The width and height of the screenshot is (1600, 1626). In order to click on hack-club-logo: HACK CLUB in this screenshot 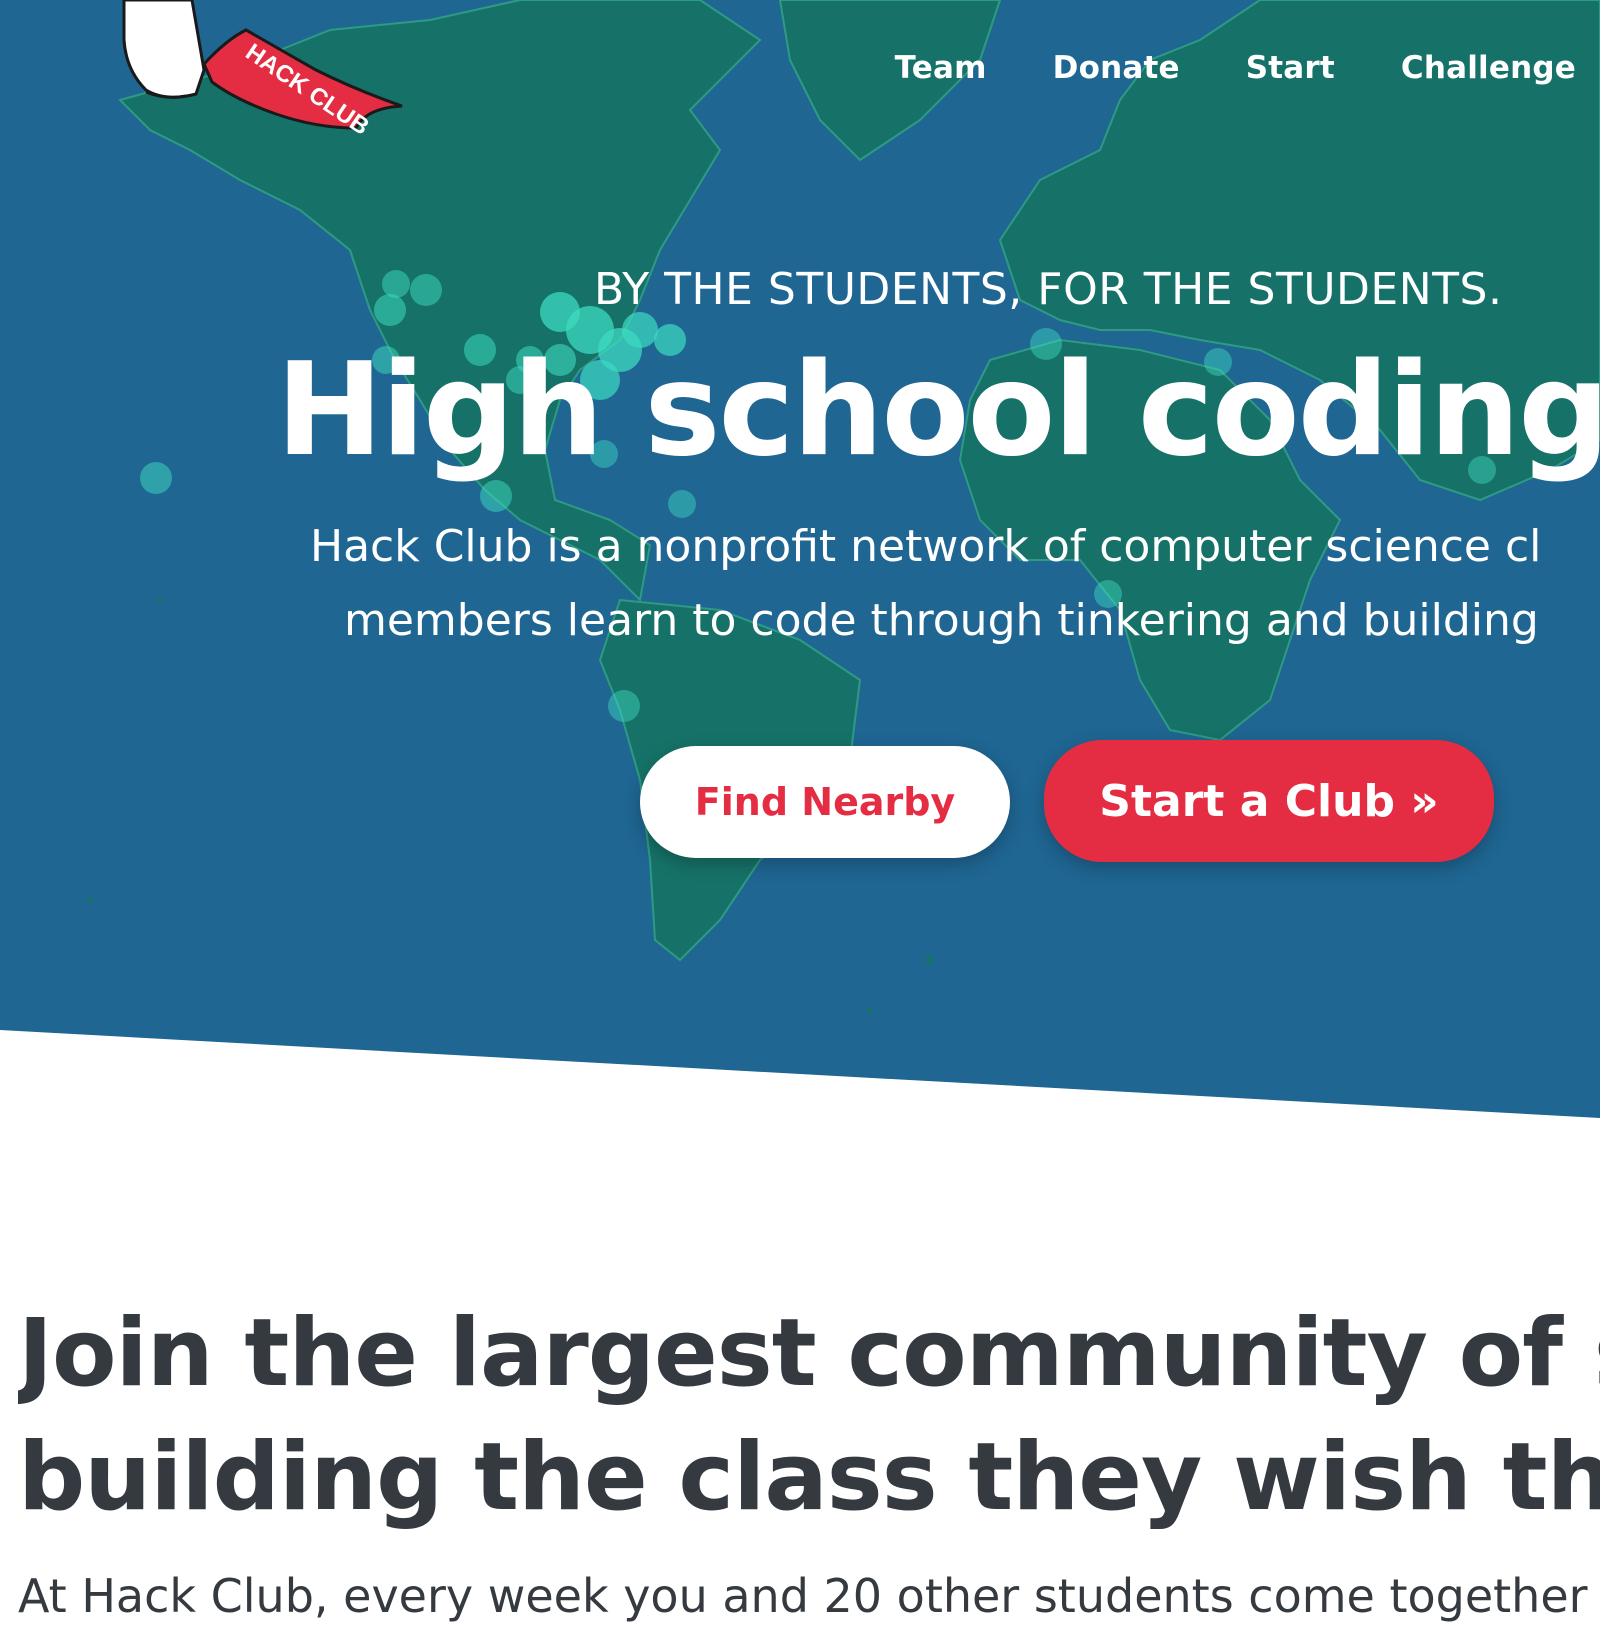, I will do `click(266, 70)`.